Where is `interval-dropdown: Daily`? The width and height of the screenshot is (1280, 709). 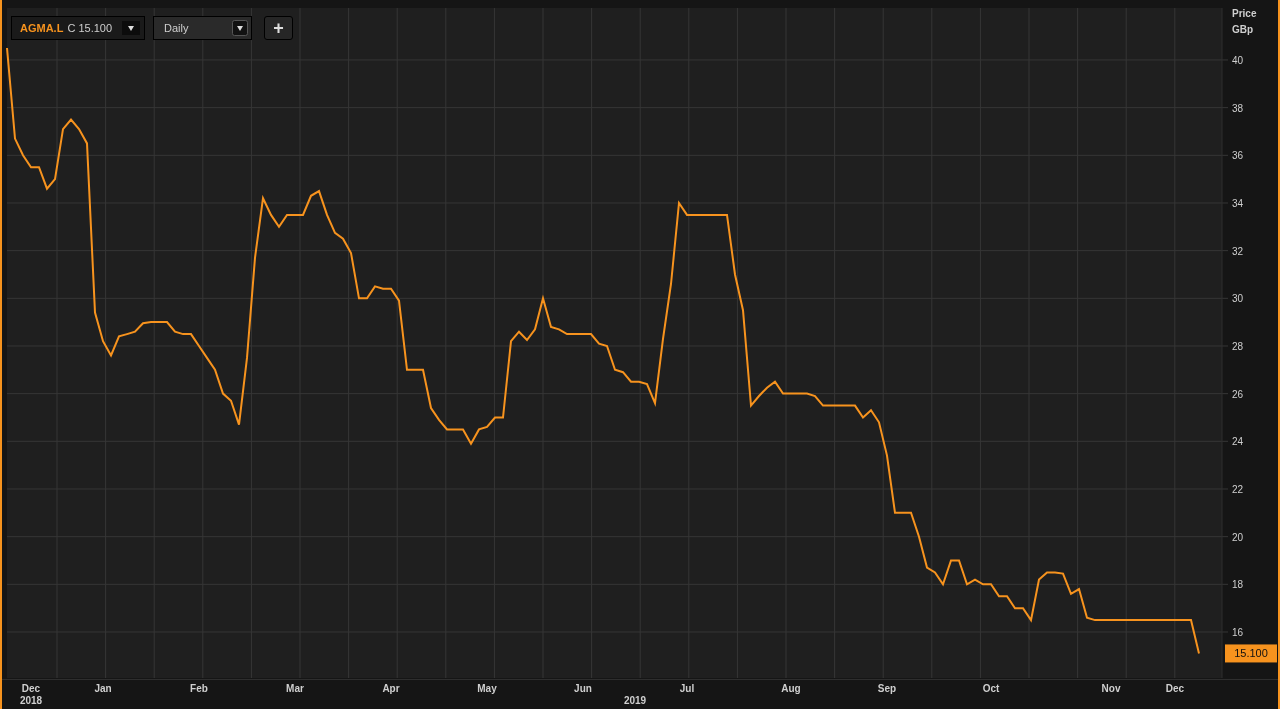
interval-dropdown: Daily is located at coordinates (202, 28).